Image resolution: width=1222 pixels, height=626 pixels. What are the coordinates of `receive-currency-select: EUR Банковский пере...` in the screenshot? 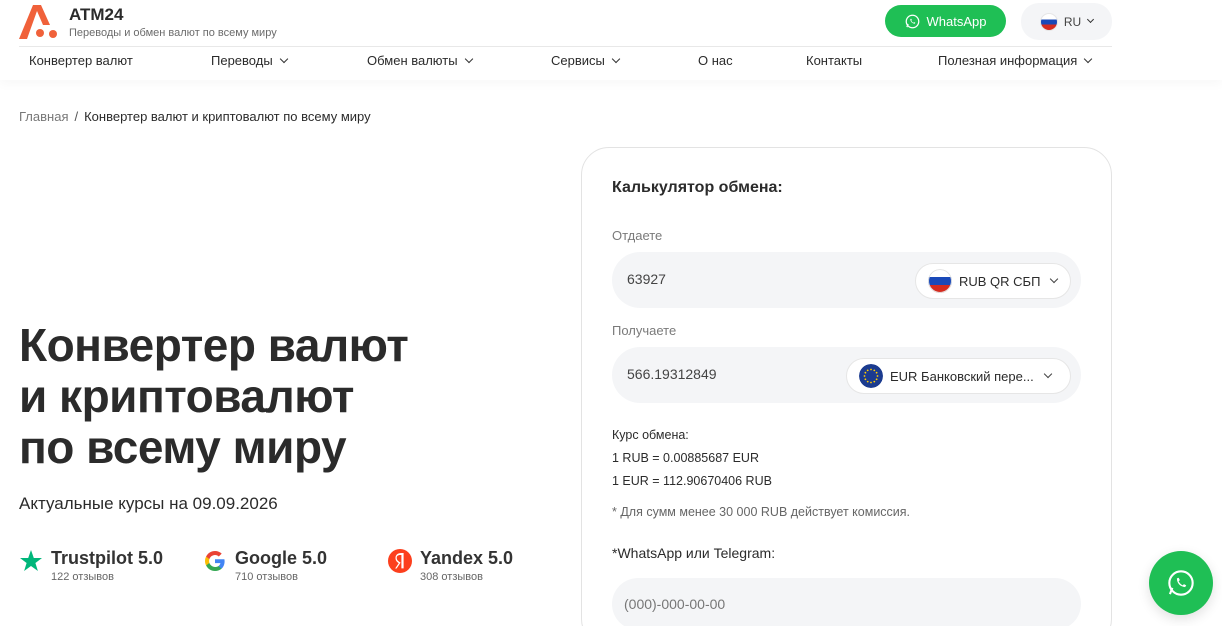 It's located at (958, 376).